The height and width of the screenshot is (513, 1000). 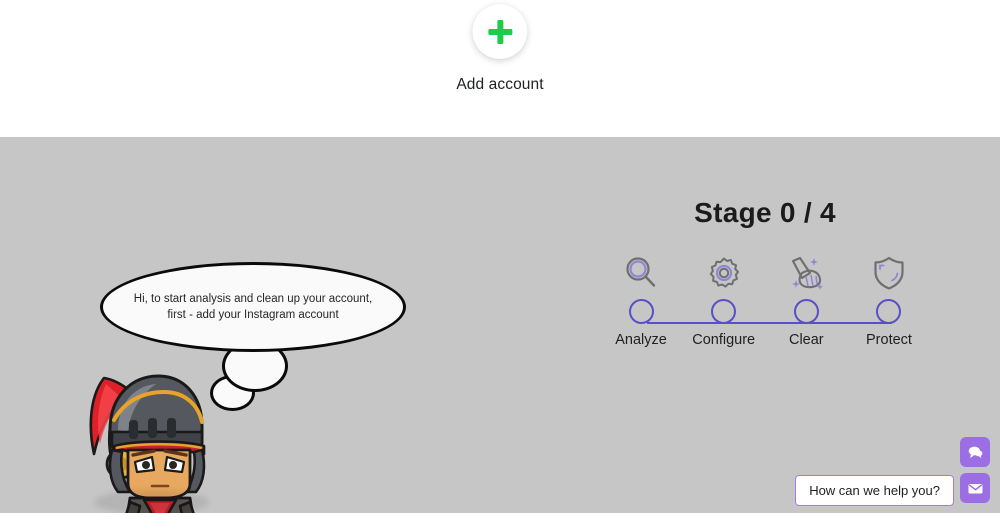 I want to click on knight-mascot, so click(x=147, y=431).